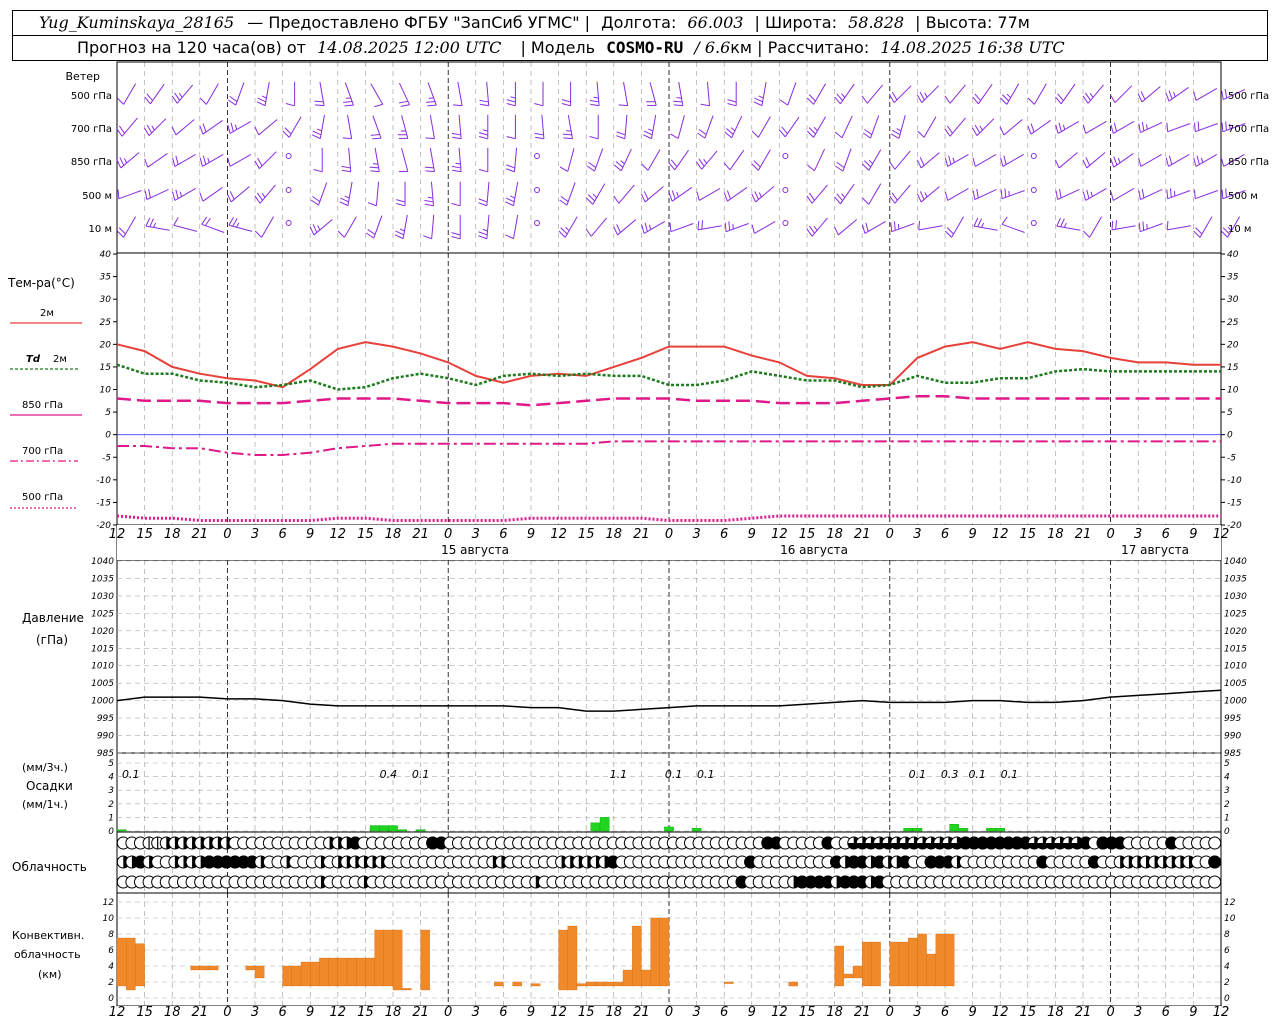 The height and width of the screenshot is (1024, 1280). What do you see at coordinates (834, 534) in the screenshot?
I see `hour-tick-label: 18` at bounding box center [834, 534].